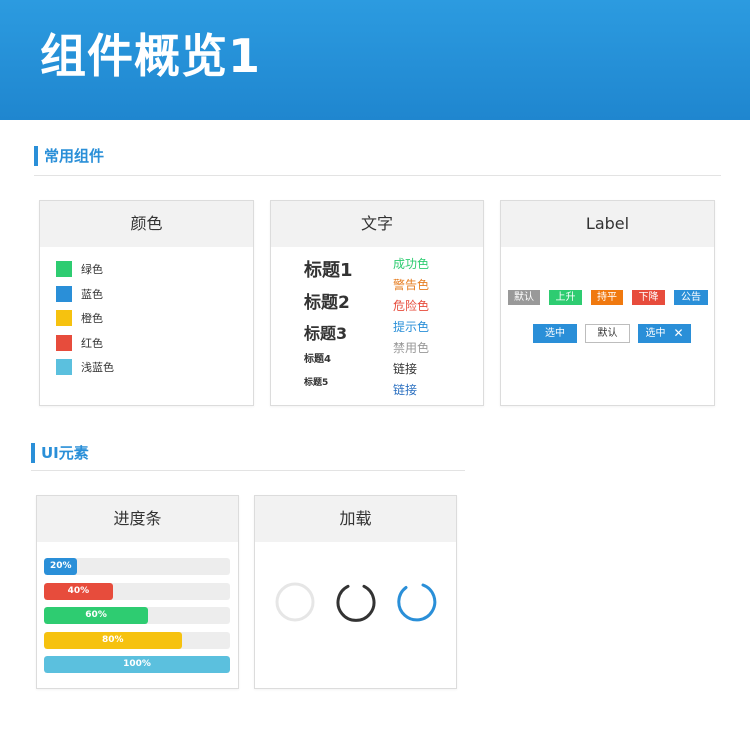 This screenshot has height=750, width=750. Describe the element at coordinates (328, 270) in the screenshot. I see `heading-1: 标题1` at that location.